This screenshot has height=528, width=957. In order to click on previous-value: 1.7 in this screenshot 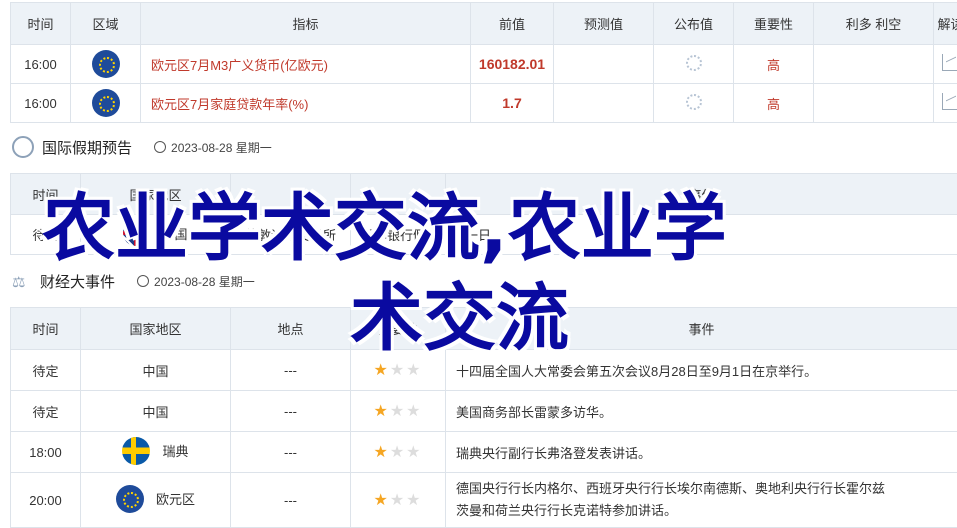, I will do `click(512, 103)`.